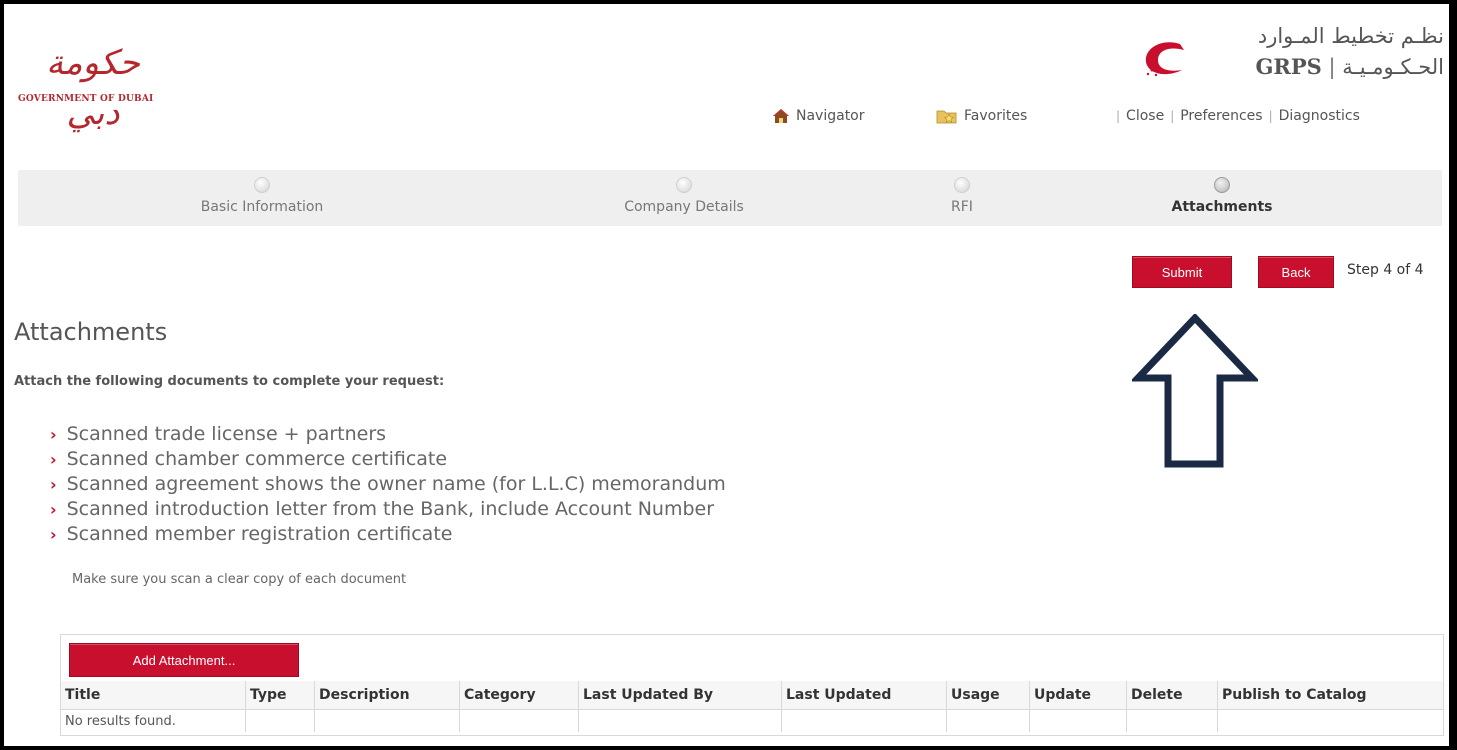  Describe the element at coordinates (1288, 66) in the screenshot. I see `grps-logo-latin: GRPS` at that location.